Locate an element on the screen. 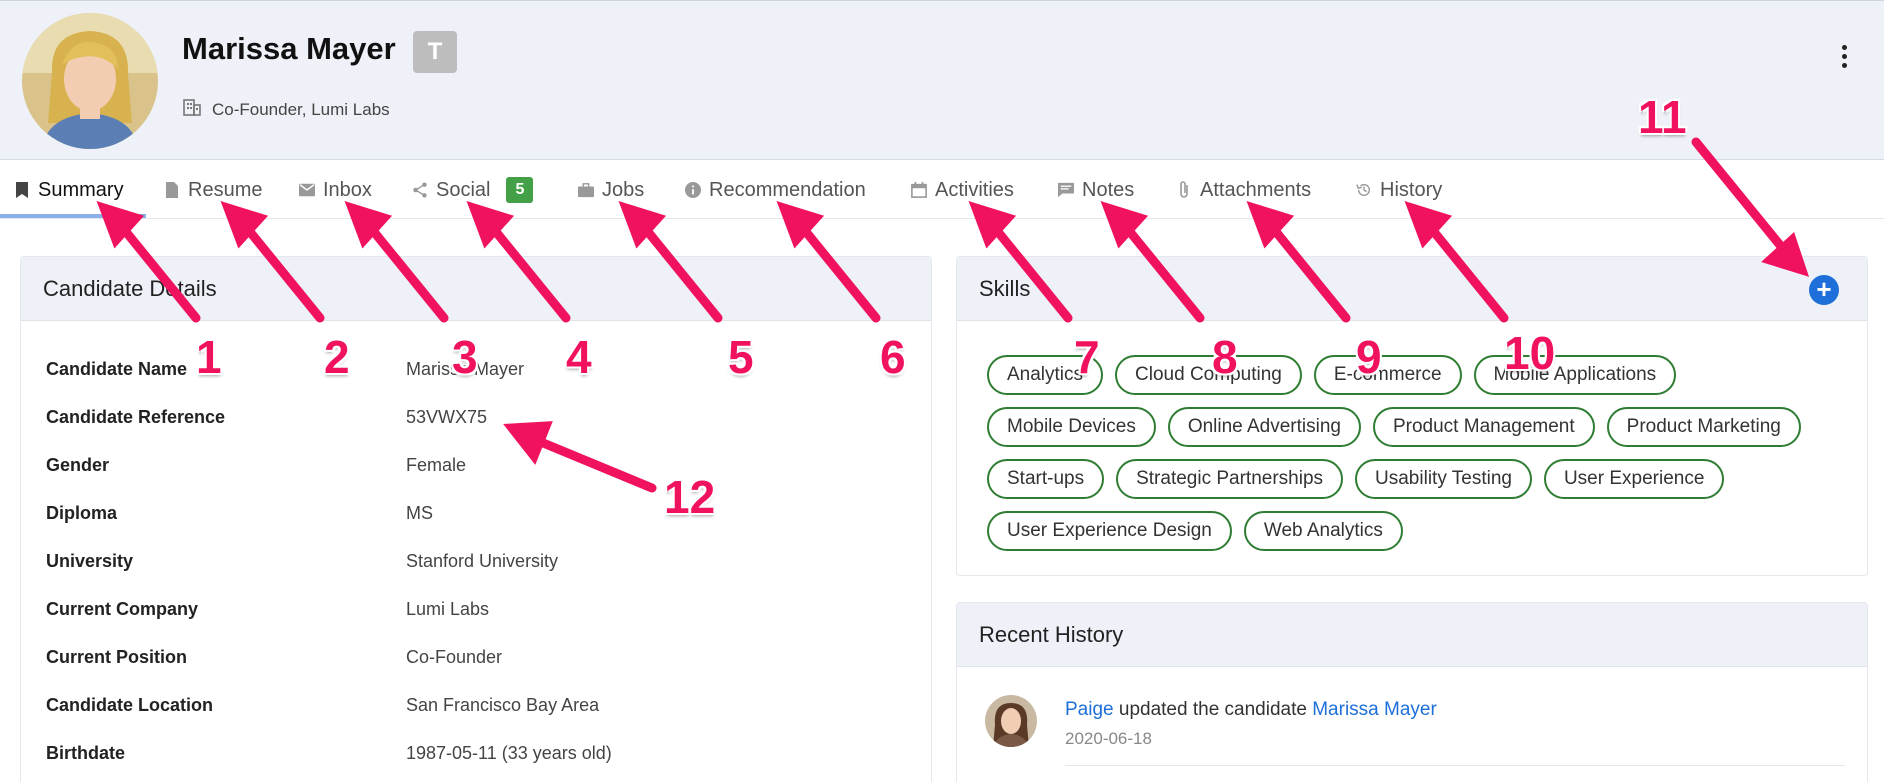 This screenshot has width=1884, height=782. tab-notes: Notes is located at coordinates (1096, 190).